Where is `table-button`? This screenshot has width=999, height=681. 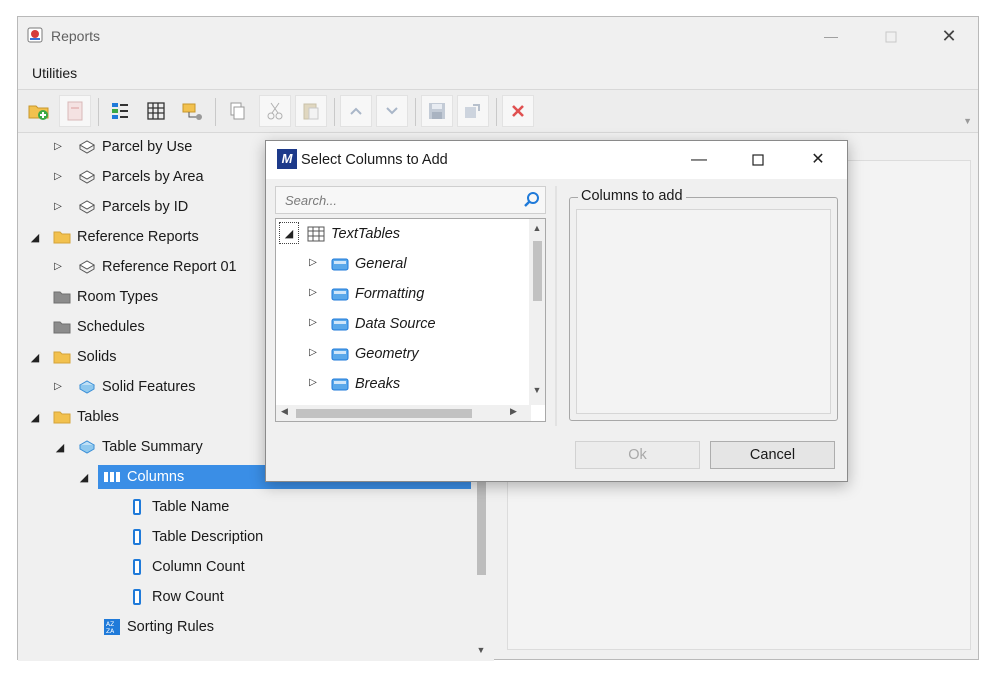
table-button is located at coordinates (156, 111).